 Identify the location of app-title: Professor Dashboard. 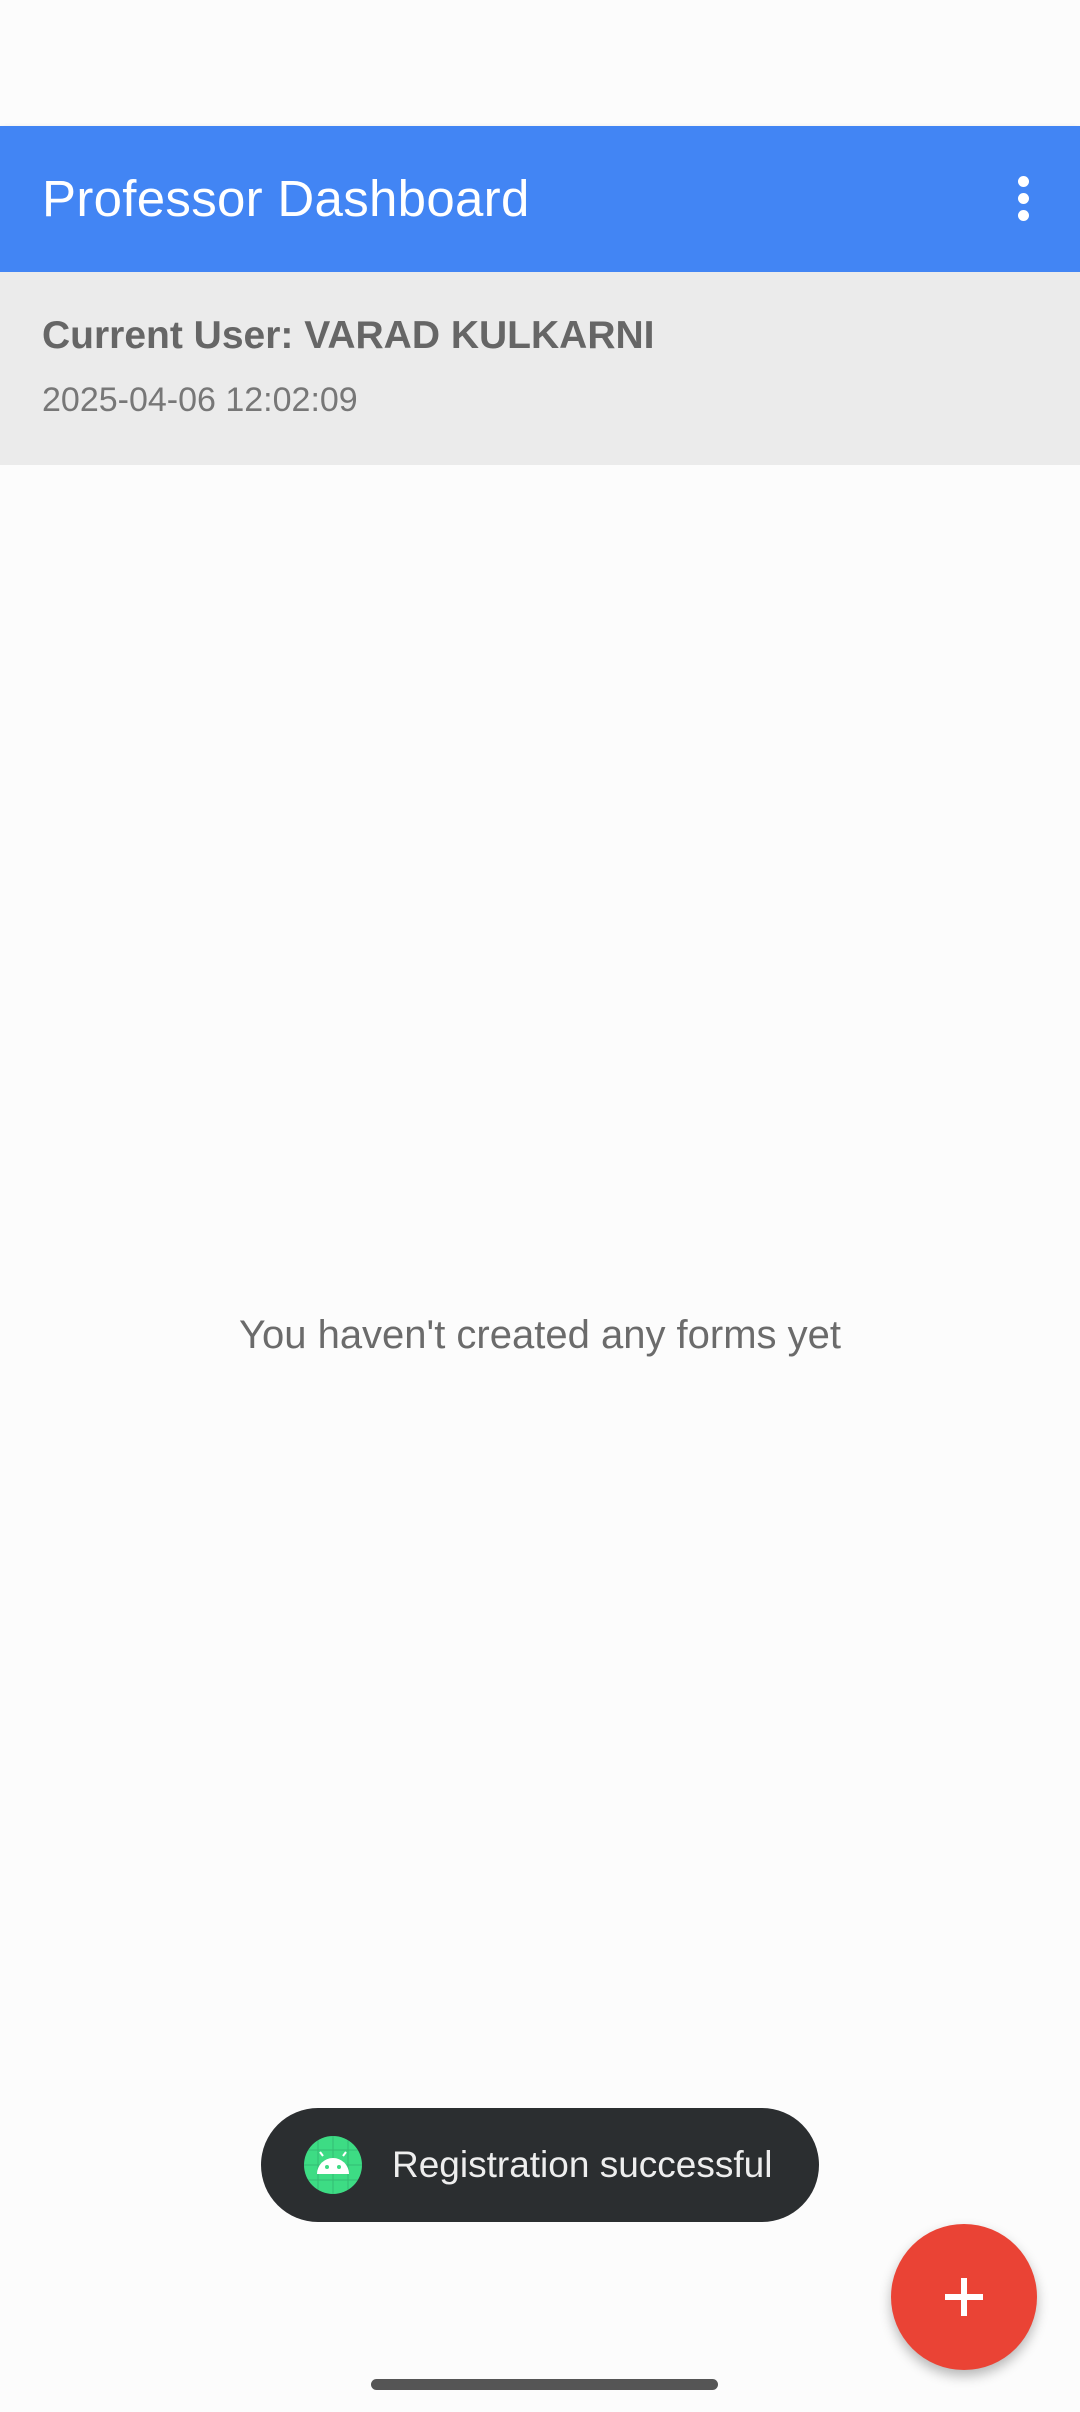
(286, 198).